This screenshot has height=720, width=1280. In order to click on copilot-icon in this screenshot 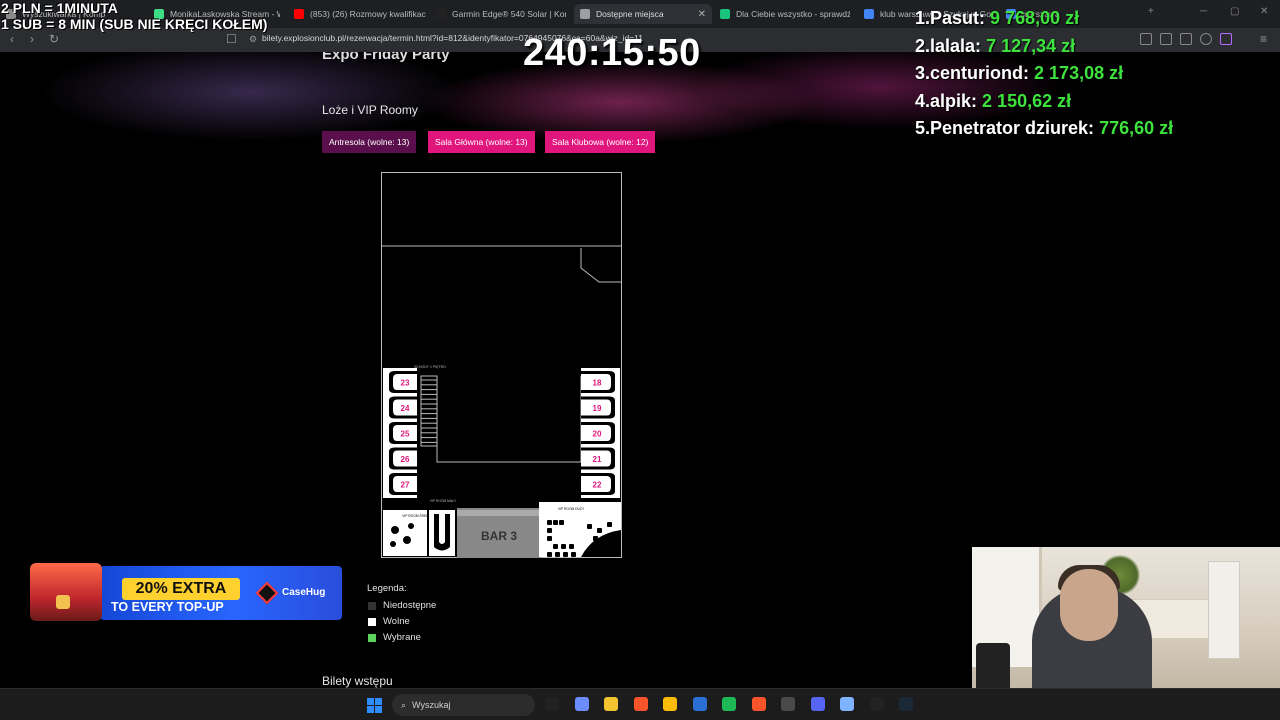, I will do `click(581, 704)`.